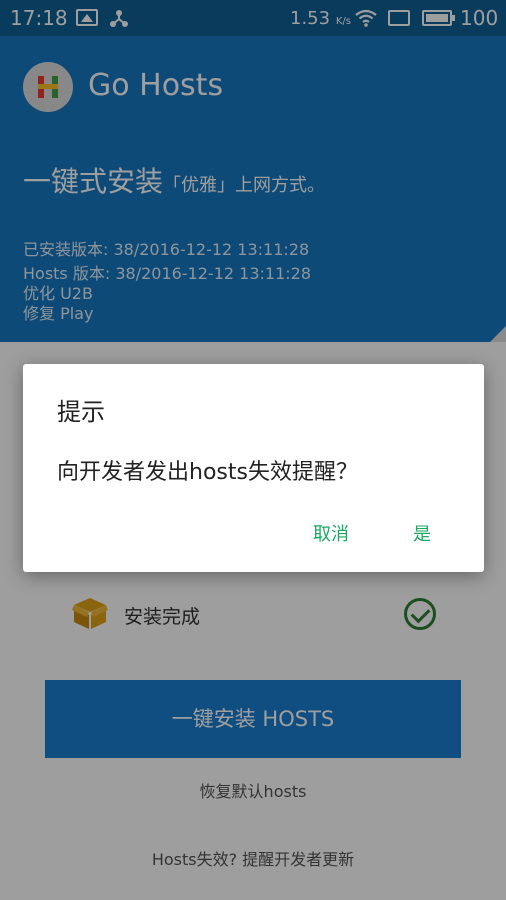 Image resolution: width=506 pixels, height=900 pixels. What do you see at coordinates (207, 472) in the screenshot?
I see `dialog-message: 向开发者发出hosts失效提醒？` at bounding box center [207, 472].